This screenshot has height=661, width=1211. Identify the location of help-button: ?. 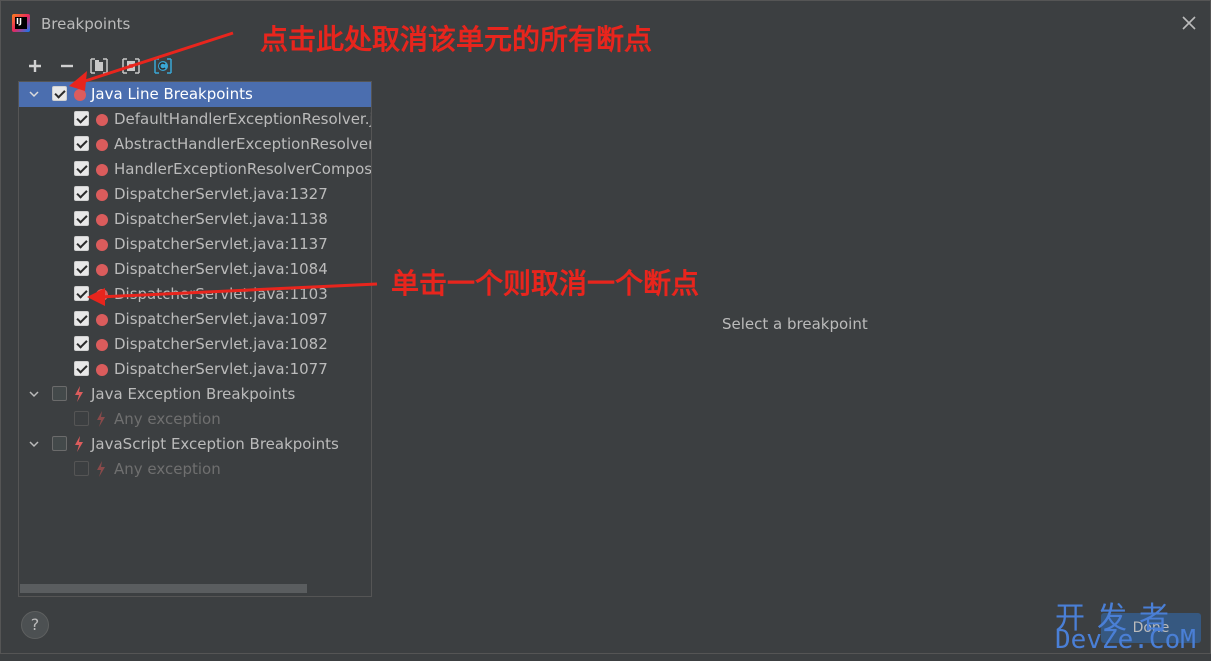
(35, 625).